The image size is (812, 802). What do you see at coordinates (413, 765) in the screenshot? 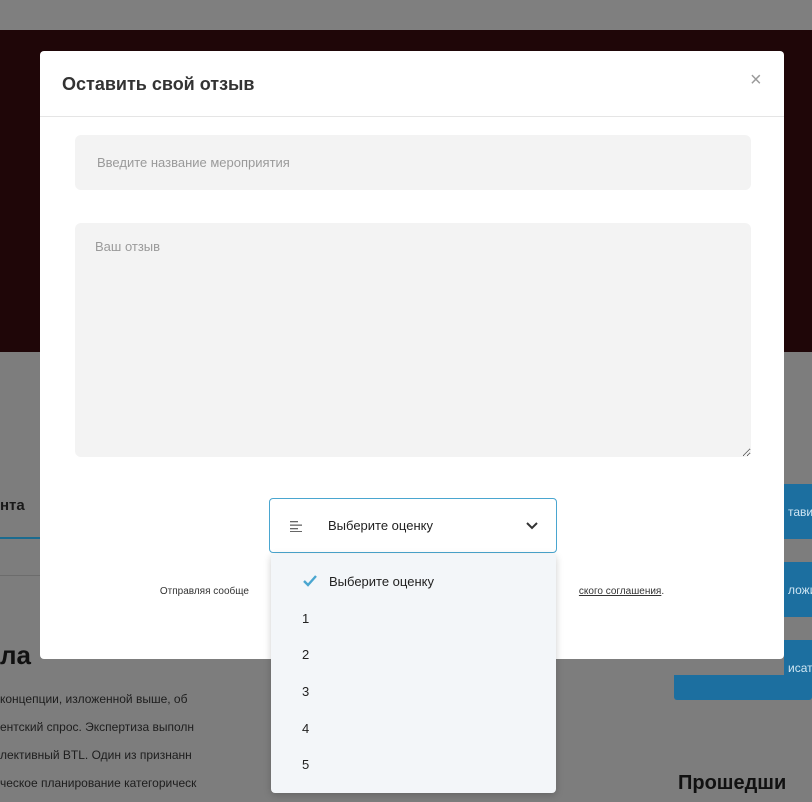
I see `rating-option: 5` at bounding box center [413, 765].